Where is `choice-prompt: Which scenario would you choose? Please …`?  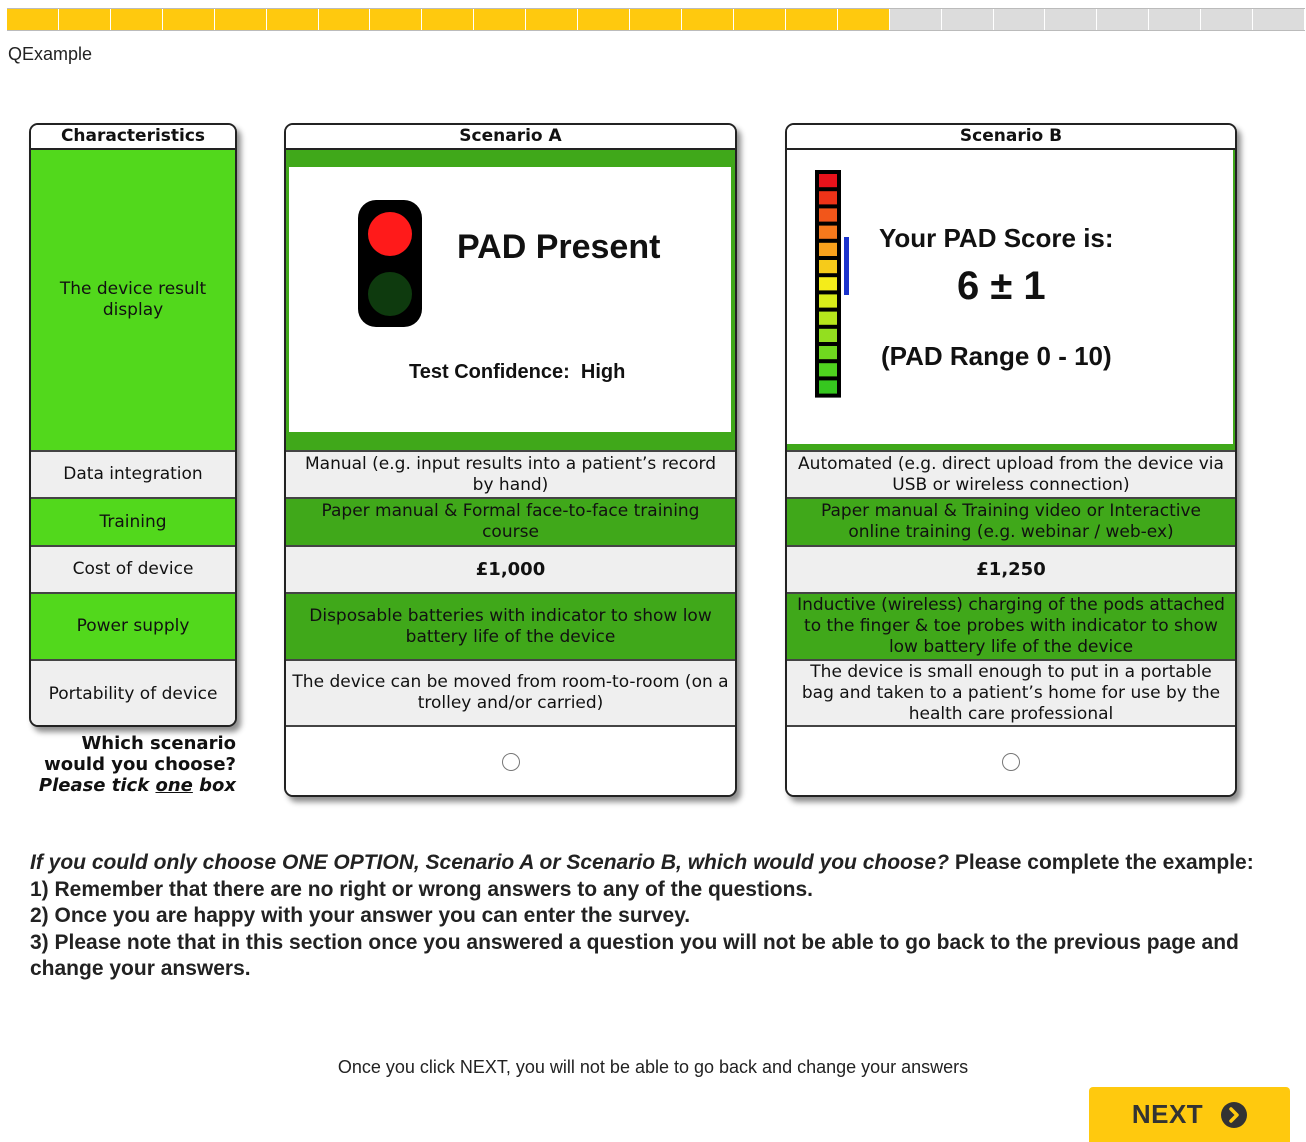 choice-prompt: Which scenario would you choose? Please … is located at coordinates (133, 764).